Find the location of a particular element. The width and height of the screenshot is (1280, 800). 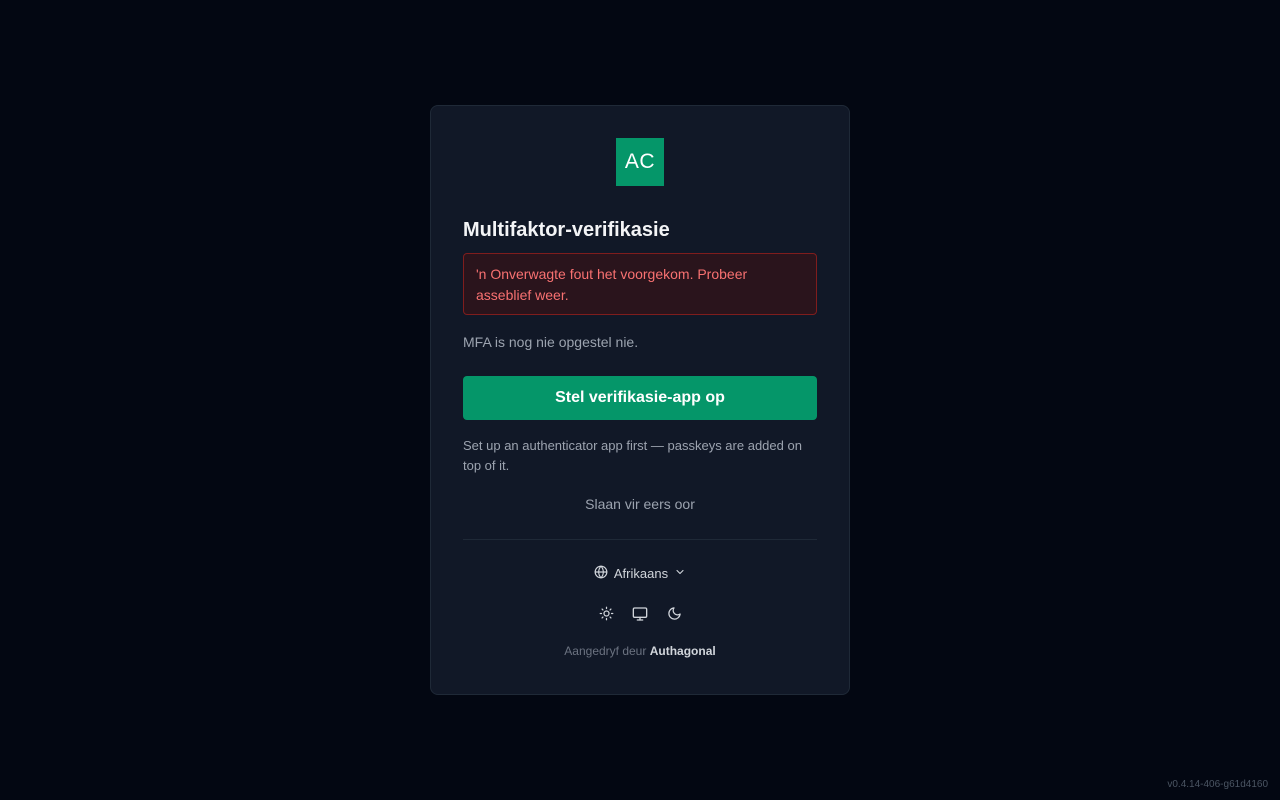

powered-by: Aangedryf deur Authagonal is located at coordinates (640, 651).